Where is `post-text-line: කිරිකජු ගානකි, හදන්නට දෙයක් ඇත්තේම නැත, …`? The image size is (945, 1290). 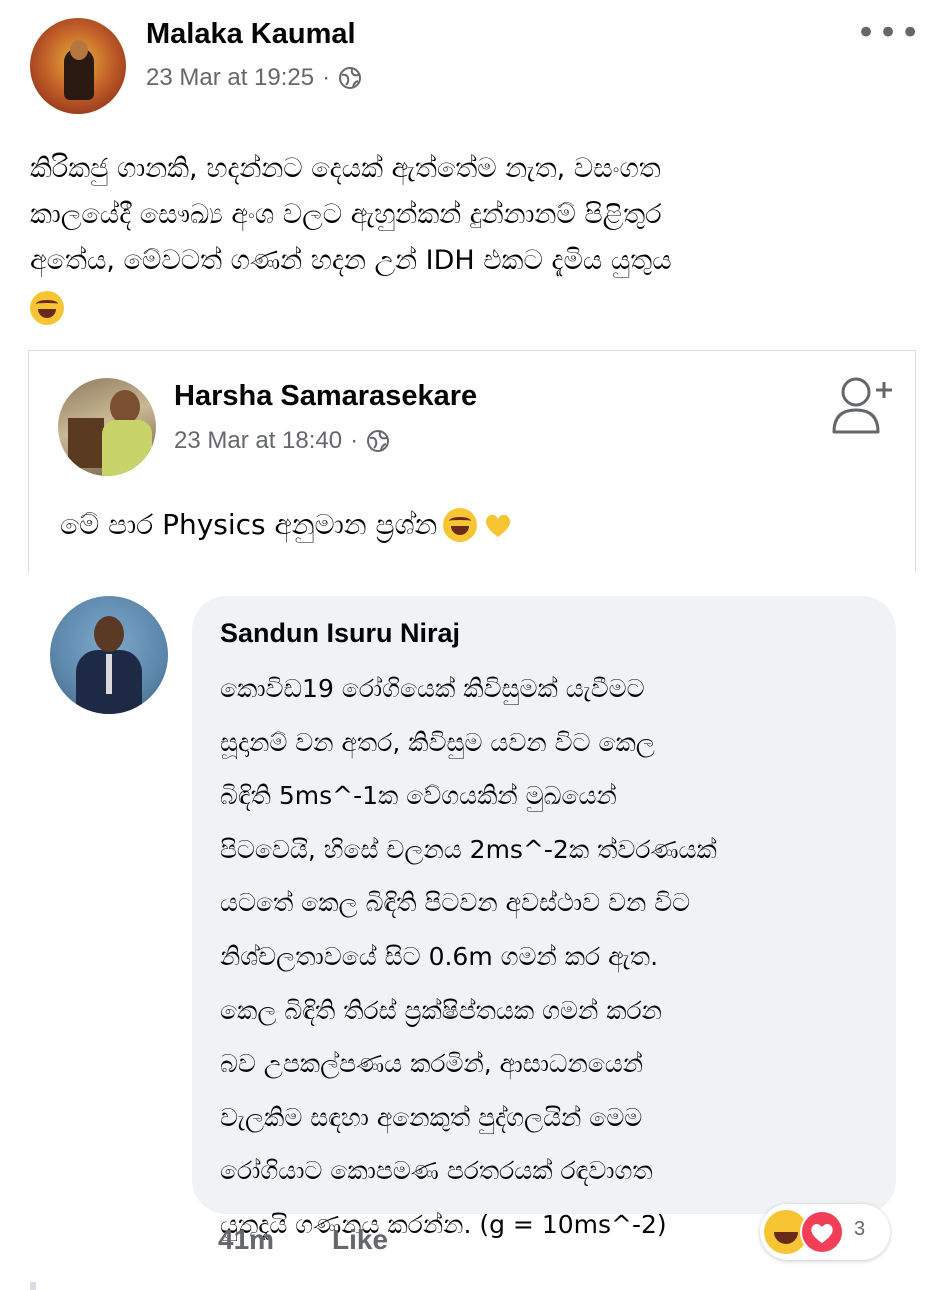
post-text-line: කිරිකජු ගානකි, හදන්නට දෙයක් ඇත්තේම නැත, … is located at coordinates (345, 168).